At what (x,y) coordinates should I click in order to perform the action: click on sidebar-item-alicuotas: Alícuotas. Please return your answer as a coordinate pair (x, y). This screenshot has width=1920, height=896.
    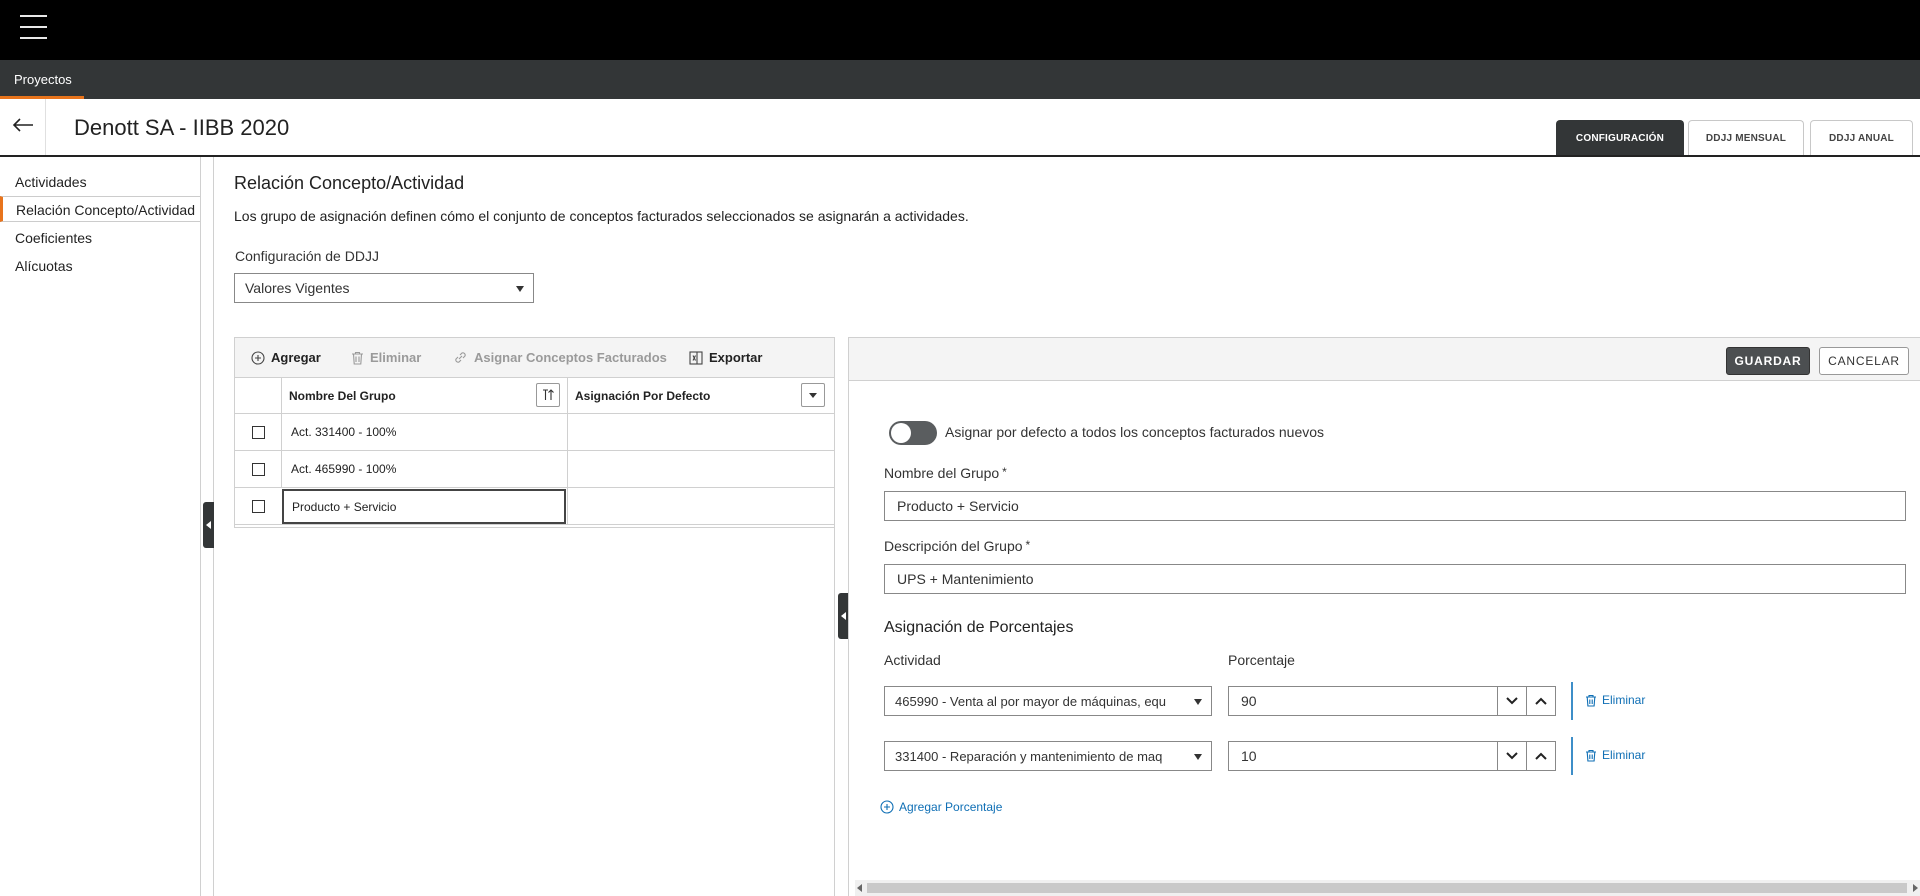
    Looking at the image, I should click on (100, 266).